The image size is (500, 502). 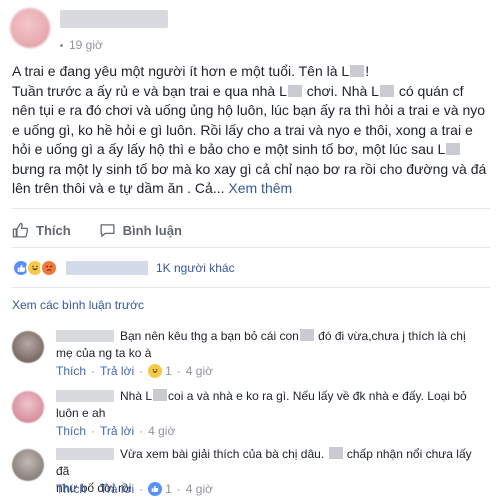 I want to click on like-reaction-icon, so click(x=155, y=489).